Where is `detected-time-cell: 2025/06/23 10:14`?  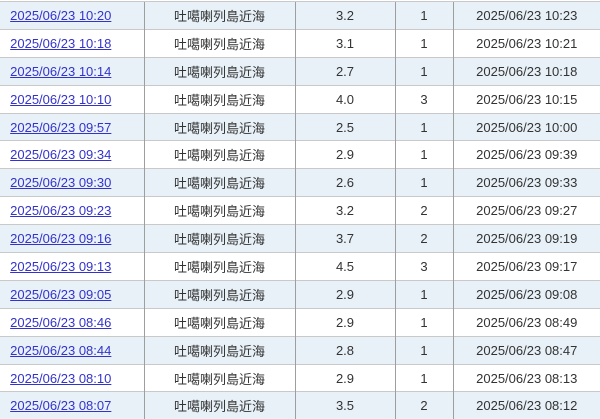 detected-time-cell: 2025/06/23 10:14 is located at coordinates (72, 71).